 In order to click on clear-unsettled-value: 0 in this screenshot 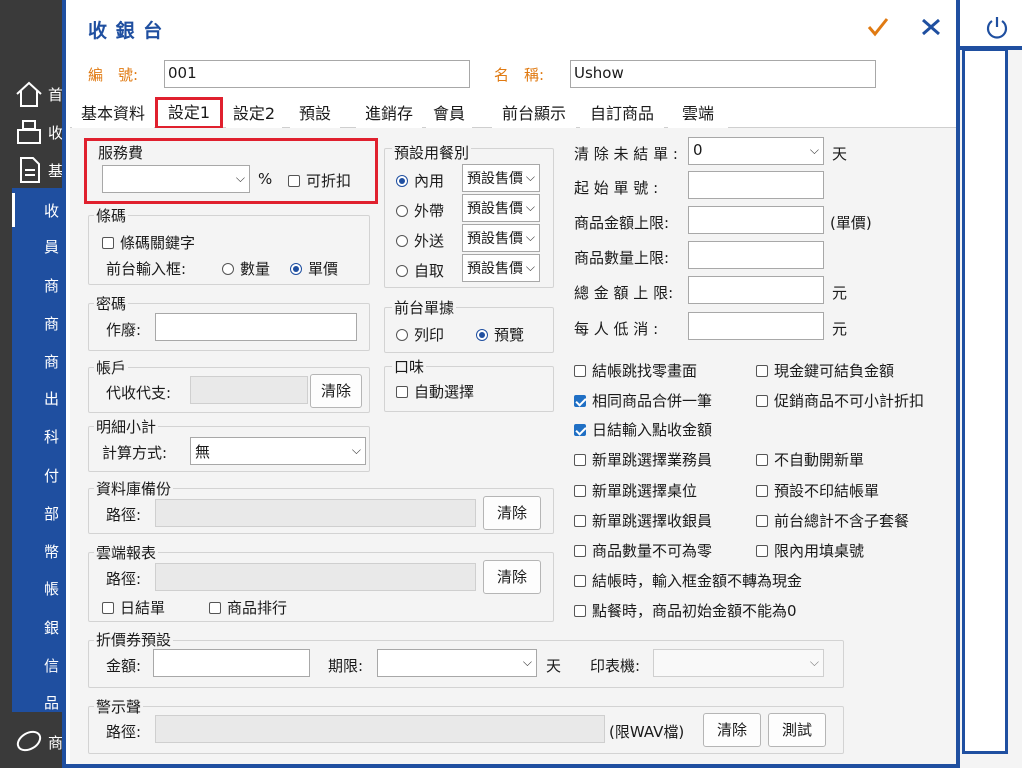, I will do `click(698, 150)`.